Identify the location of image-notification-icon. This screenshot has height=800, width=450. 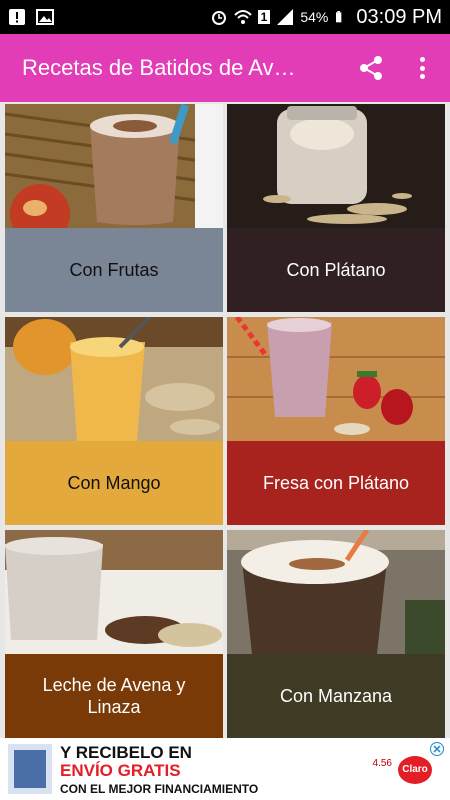
(45, 17).